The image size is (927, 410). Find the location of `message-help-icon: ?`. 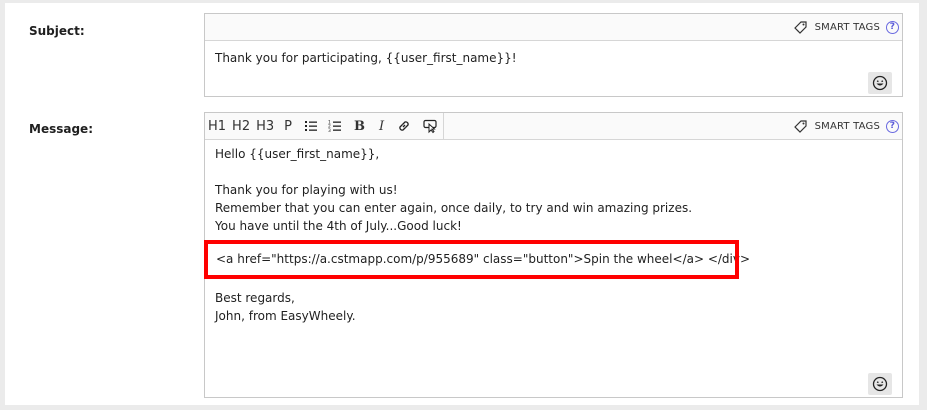

message-help-icon: ? is located at coordinates (892, 126).